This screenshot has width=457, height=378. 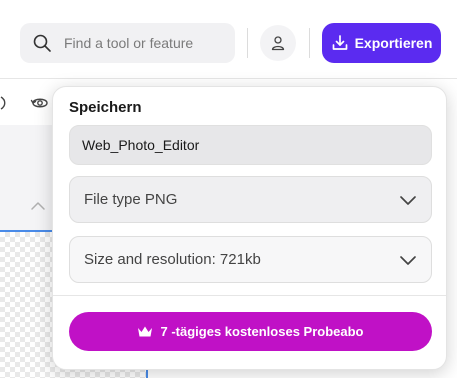 What do you see at coordinates (38, 206) in the screenshot?
I see `chevron-up-icon` at bounding box center [38, 206].